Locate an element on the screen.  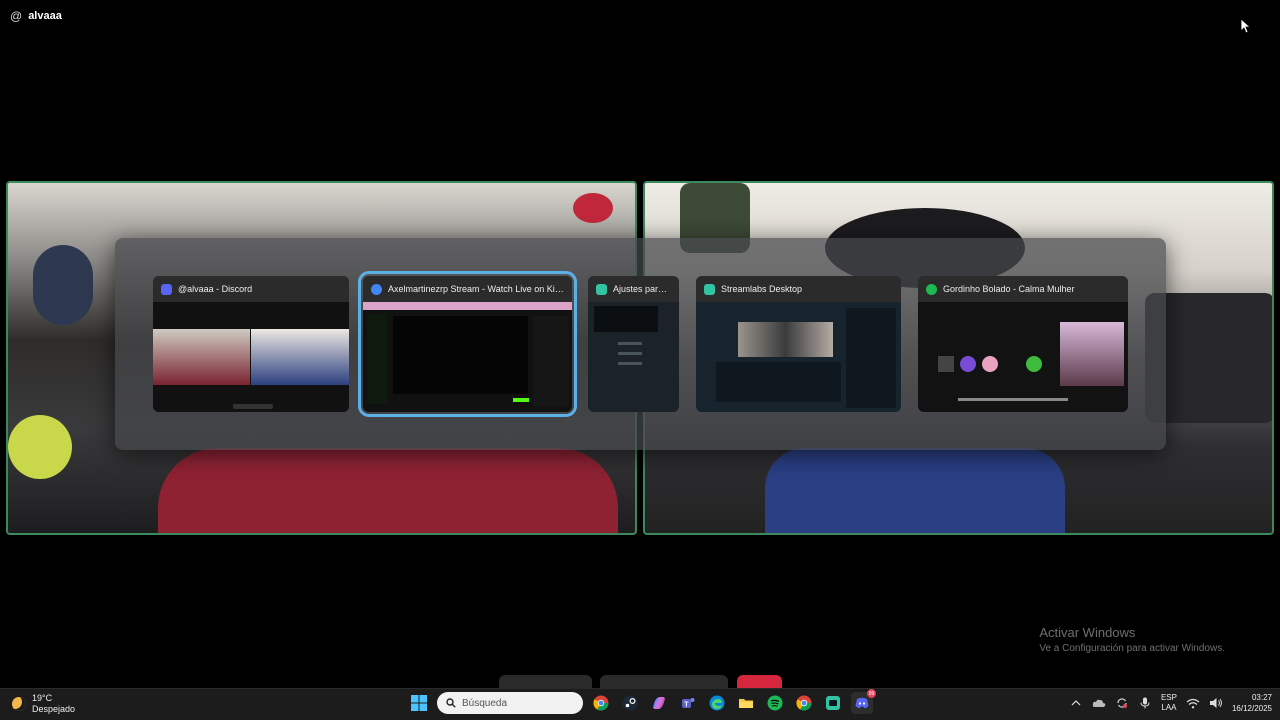
discord-icon is located at coordinates (166, 289).